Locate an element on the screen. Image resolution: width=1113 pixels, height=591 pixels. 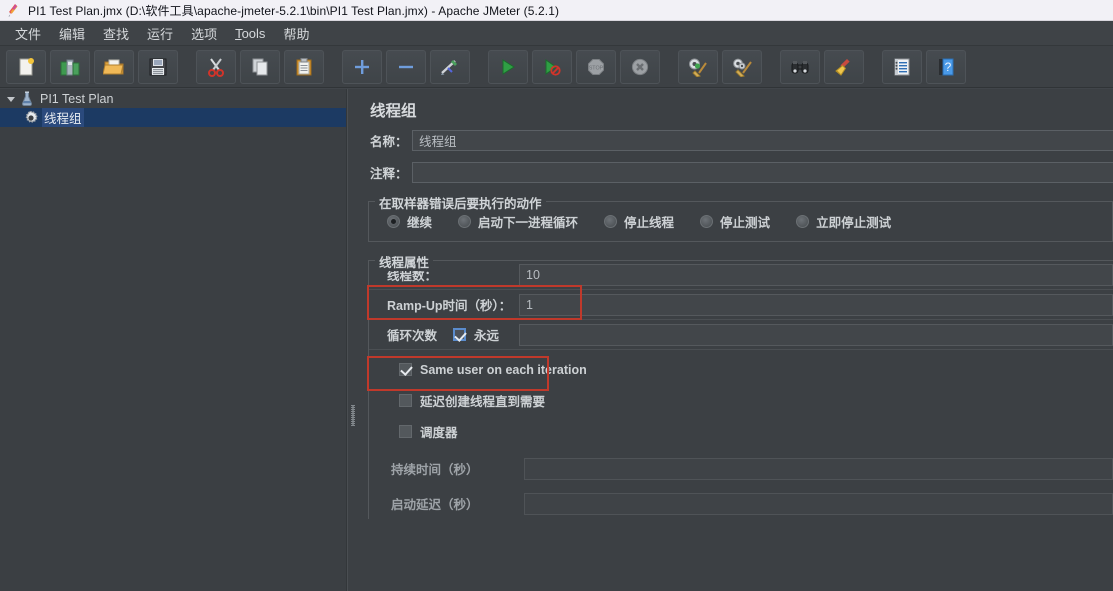
binoculars-icon is located at coordinates (800, 67).